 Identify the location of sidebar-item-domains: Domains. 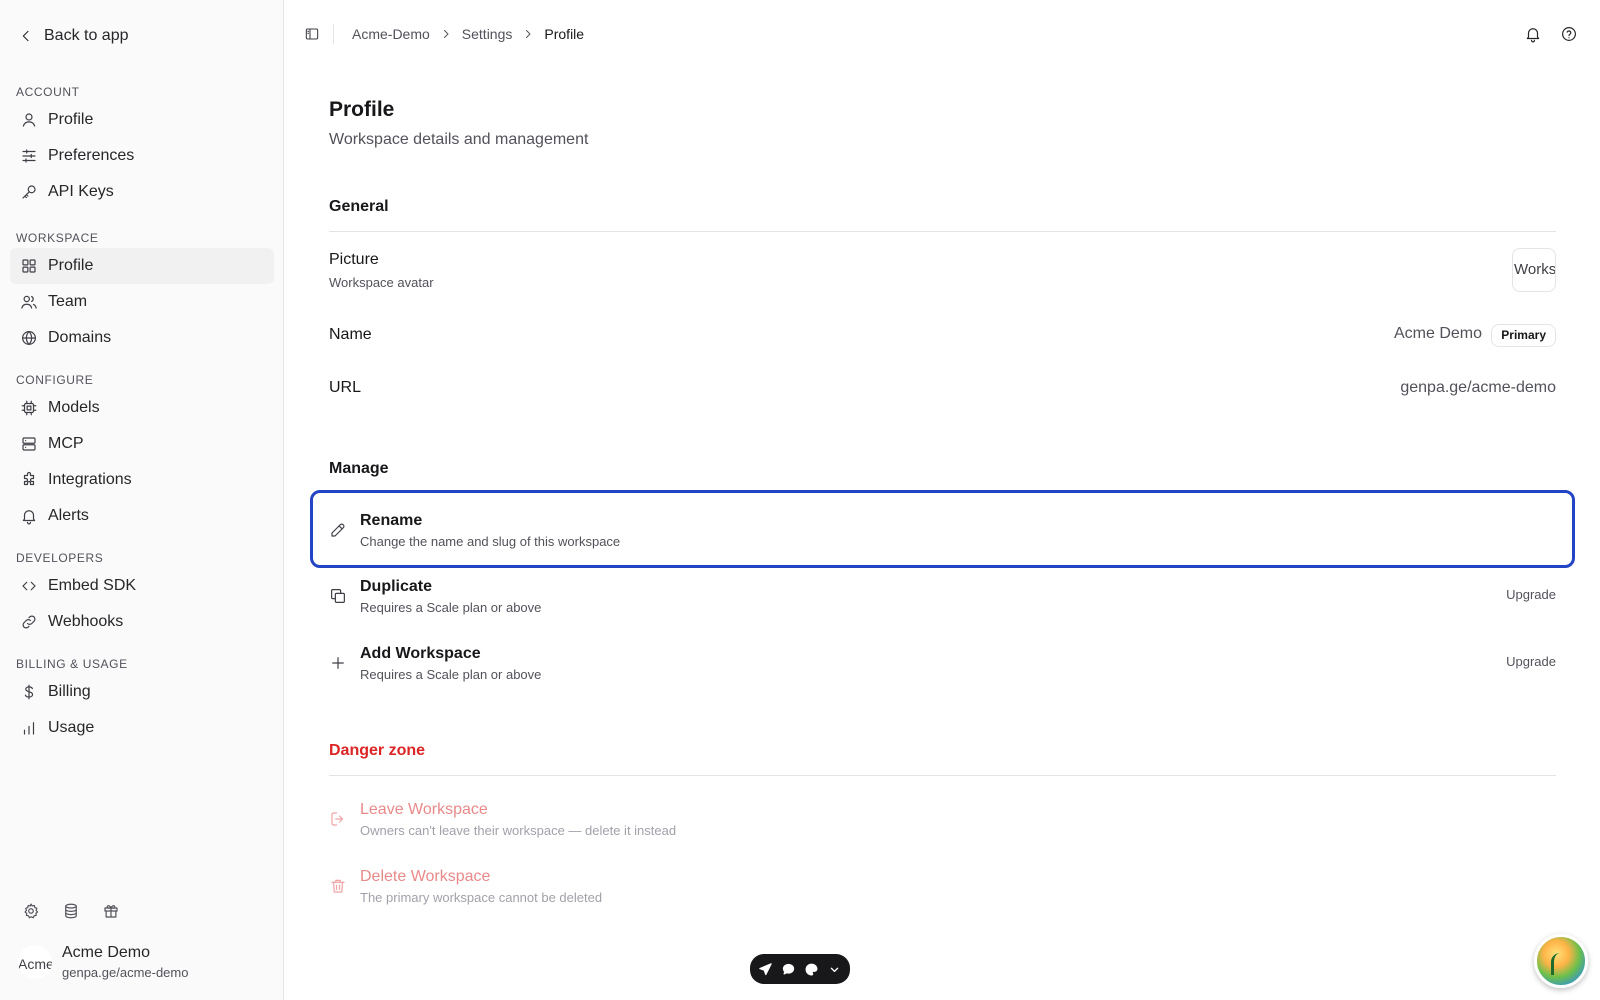
(142, 338).